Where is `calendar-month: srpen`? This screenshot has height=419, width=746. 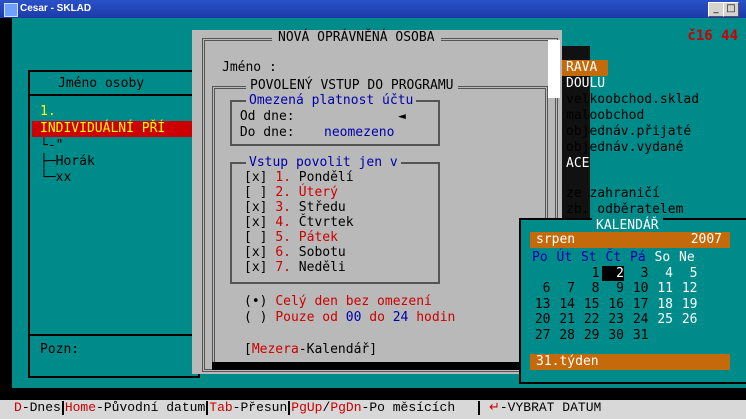 calendar-month: srpen is located at coordinates (556, 239).